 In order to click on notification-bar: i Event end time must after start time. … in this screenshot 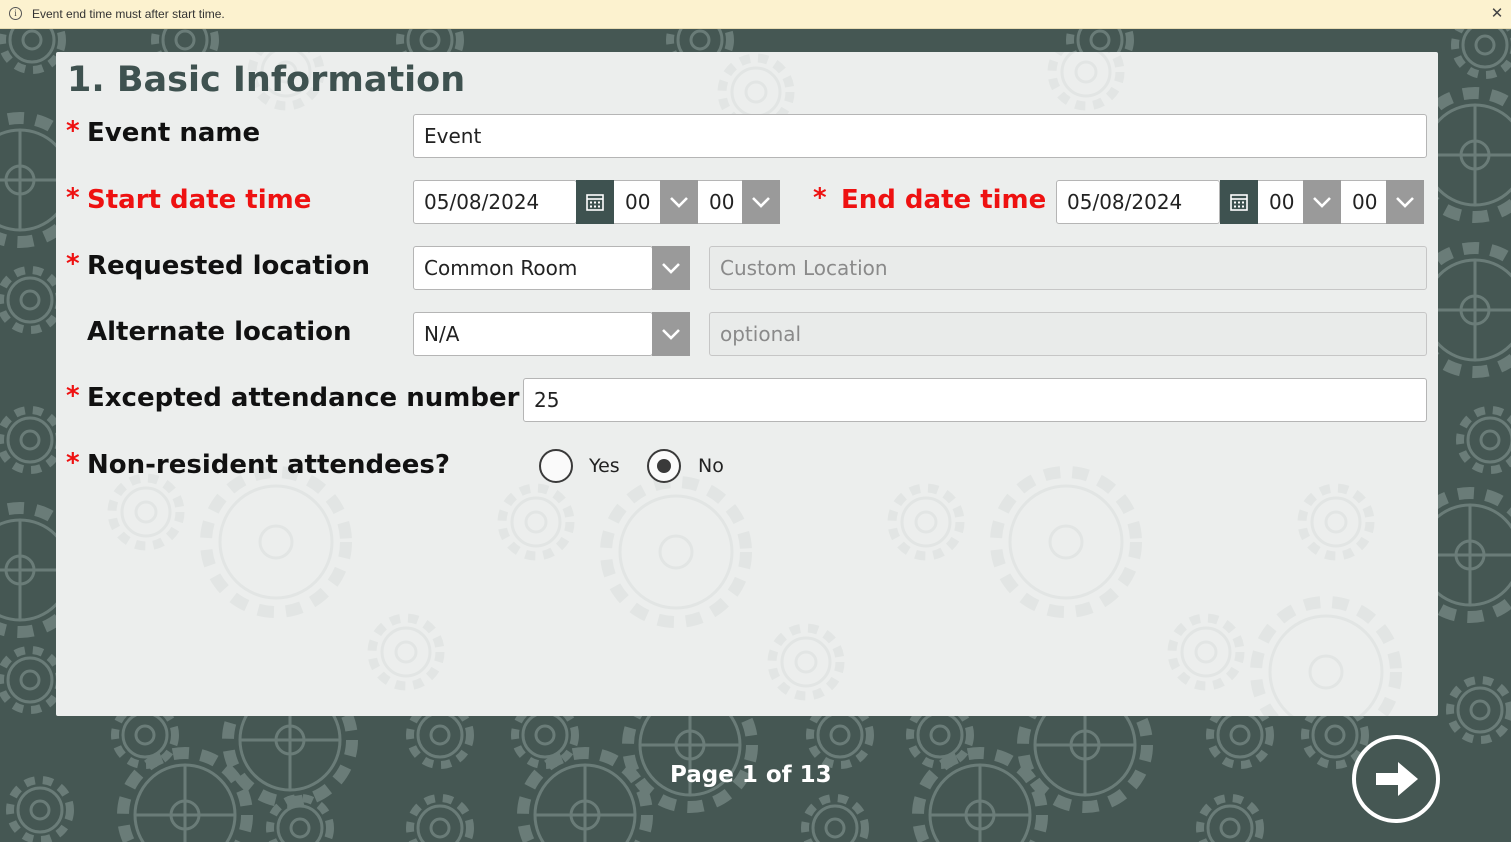, I will do `click(755, 14)`.